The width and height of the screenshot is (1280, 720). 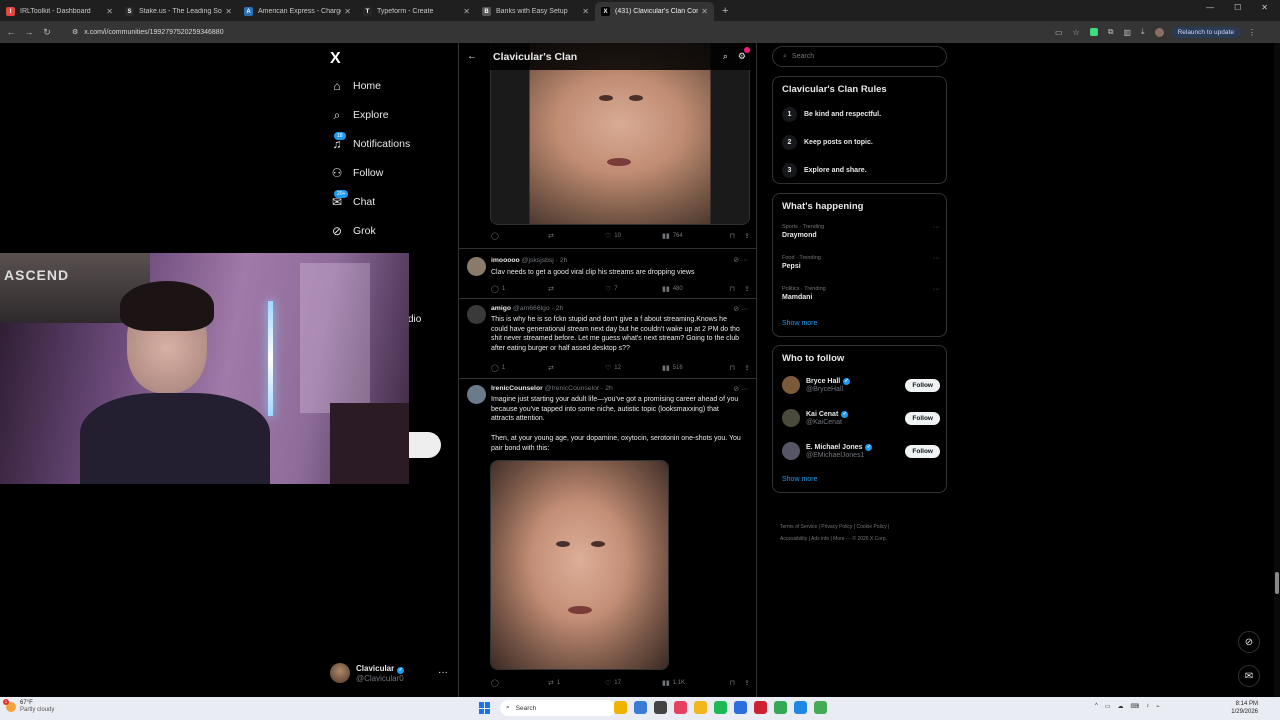 What do you see at coordinates (1096, 706) in the screenshot?
I see `tray-icon: ^` at bounding box center [1096, 706].